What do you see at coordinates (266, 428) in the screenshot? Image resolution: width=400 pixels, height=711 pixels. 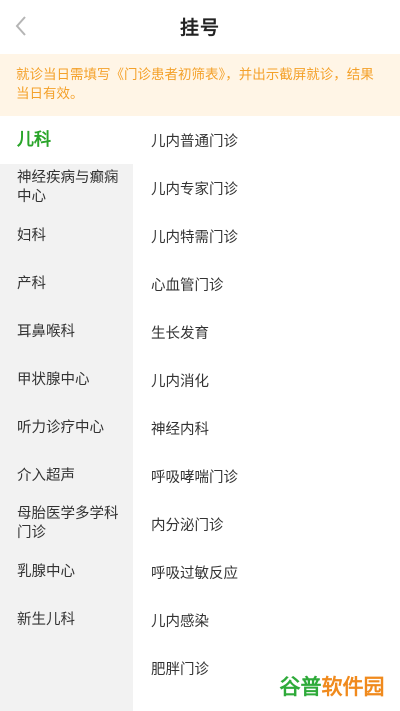 I see `clinic-item: 神经内科` at bounding box center [266, 428].